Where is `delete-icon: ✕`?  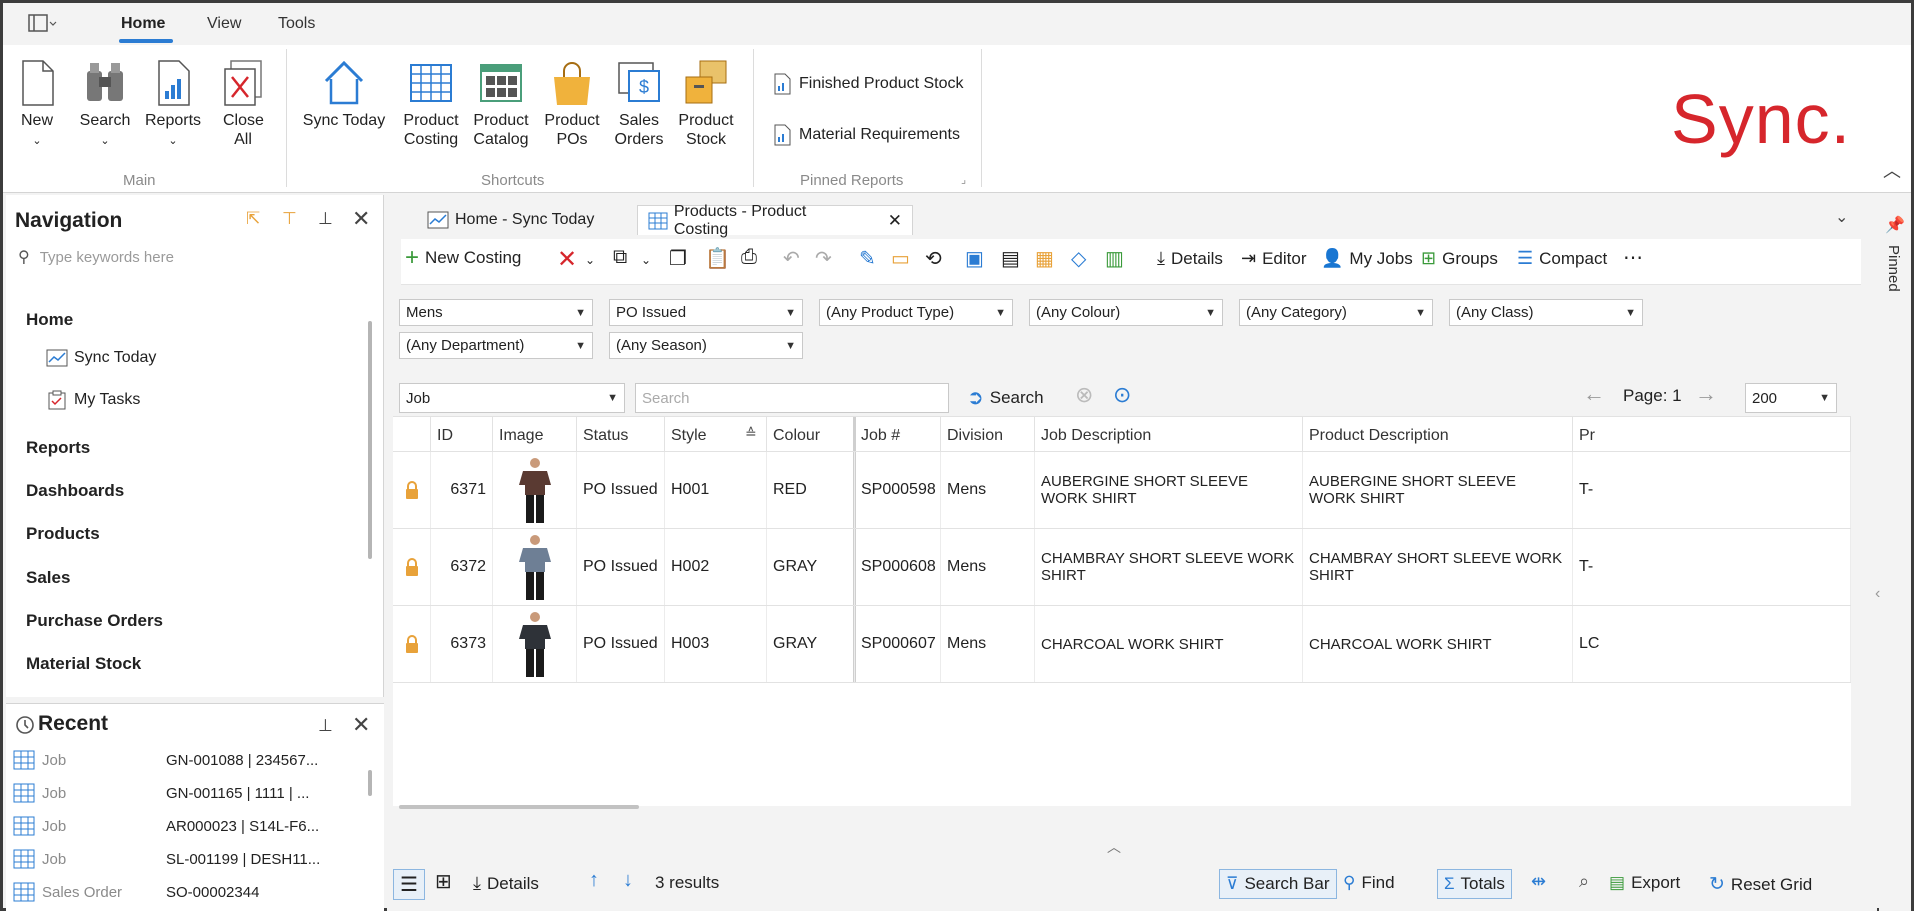 delete-icon: ✕ is located at coordinates (567, 259).